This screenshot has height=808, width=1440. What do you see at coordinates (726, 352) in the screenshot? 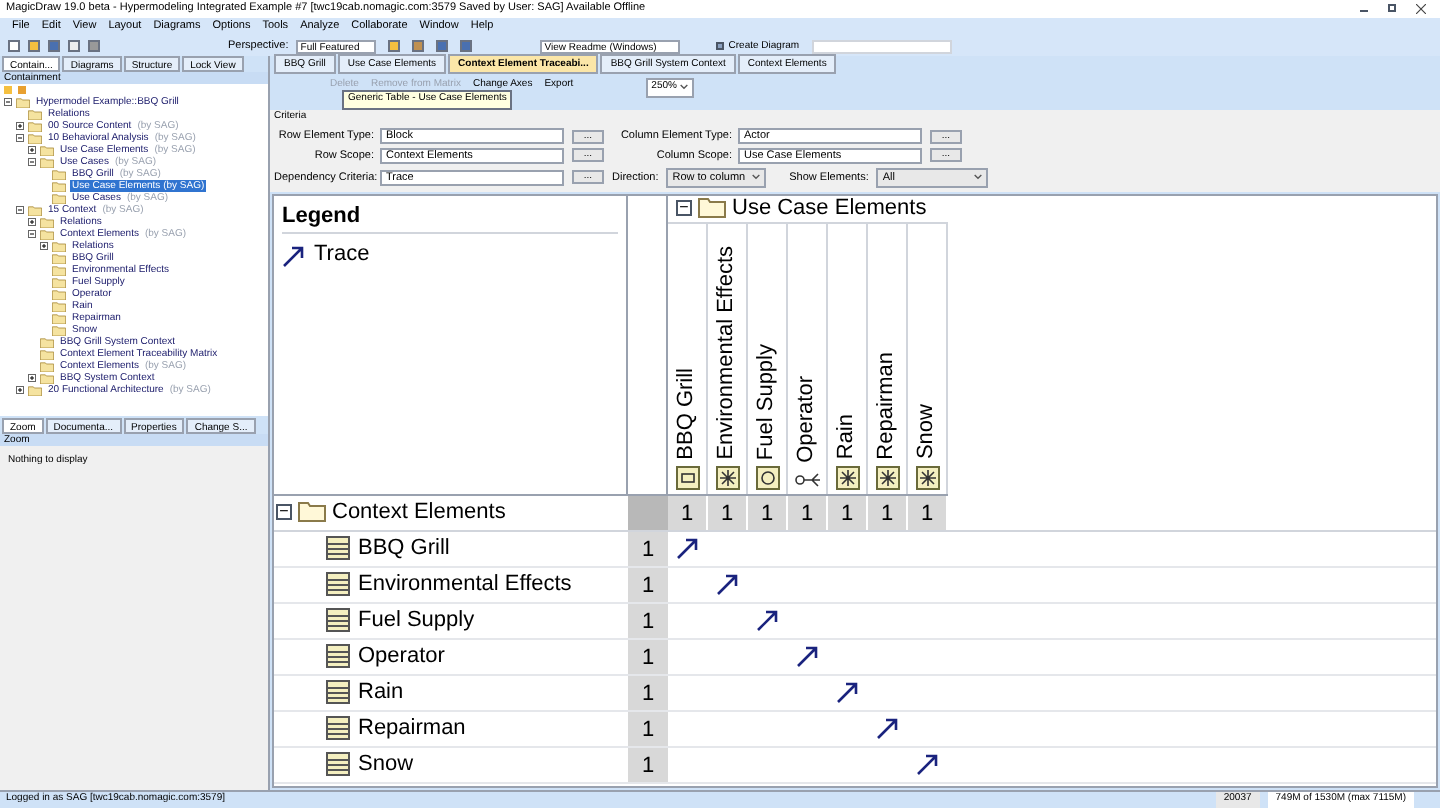
I see `column-header: Environmental Effects` at bounding box center [726, 352].